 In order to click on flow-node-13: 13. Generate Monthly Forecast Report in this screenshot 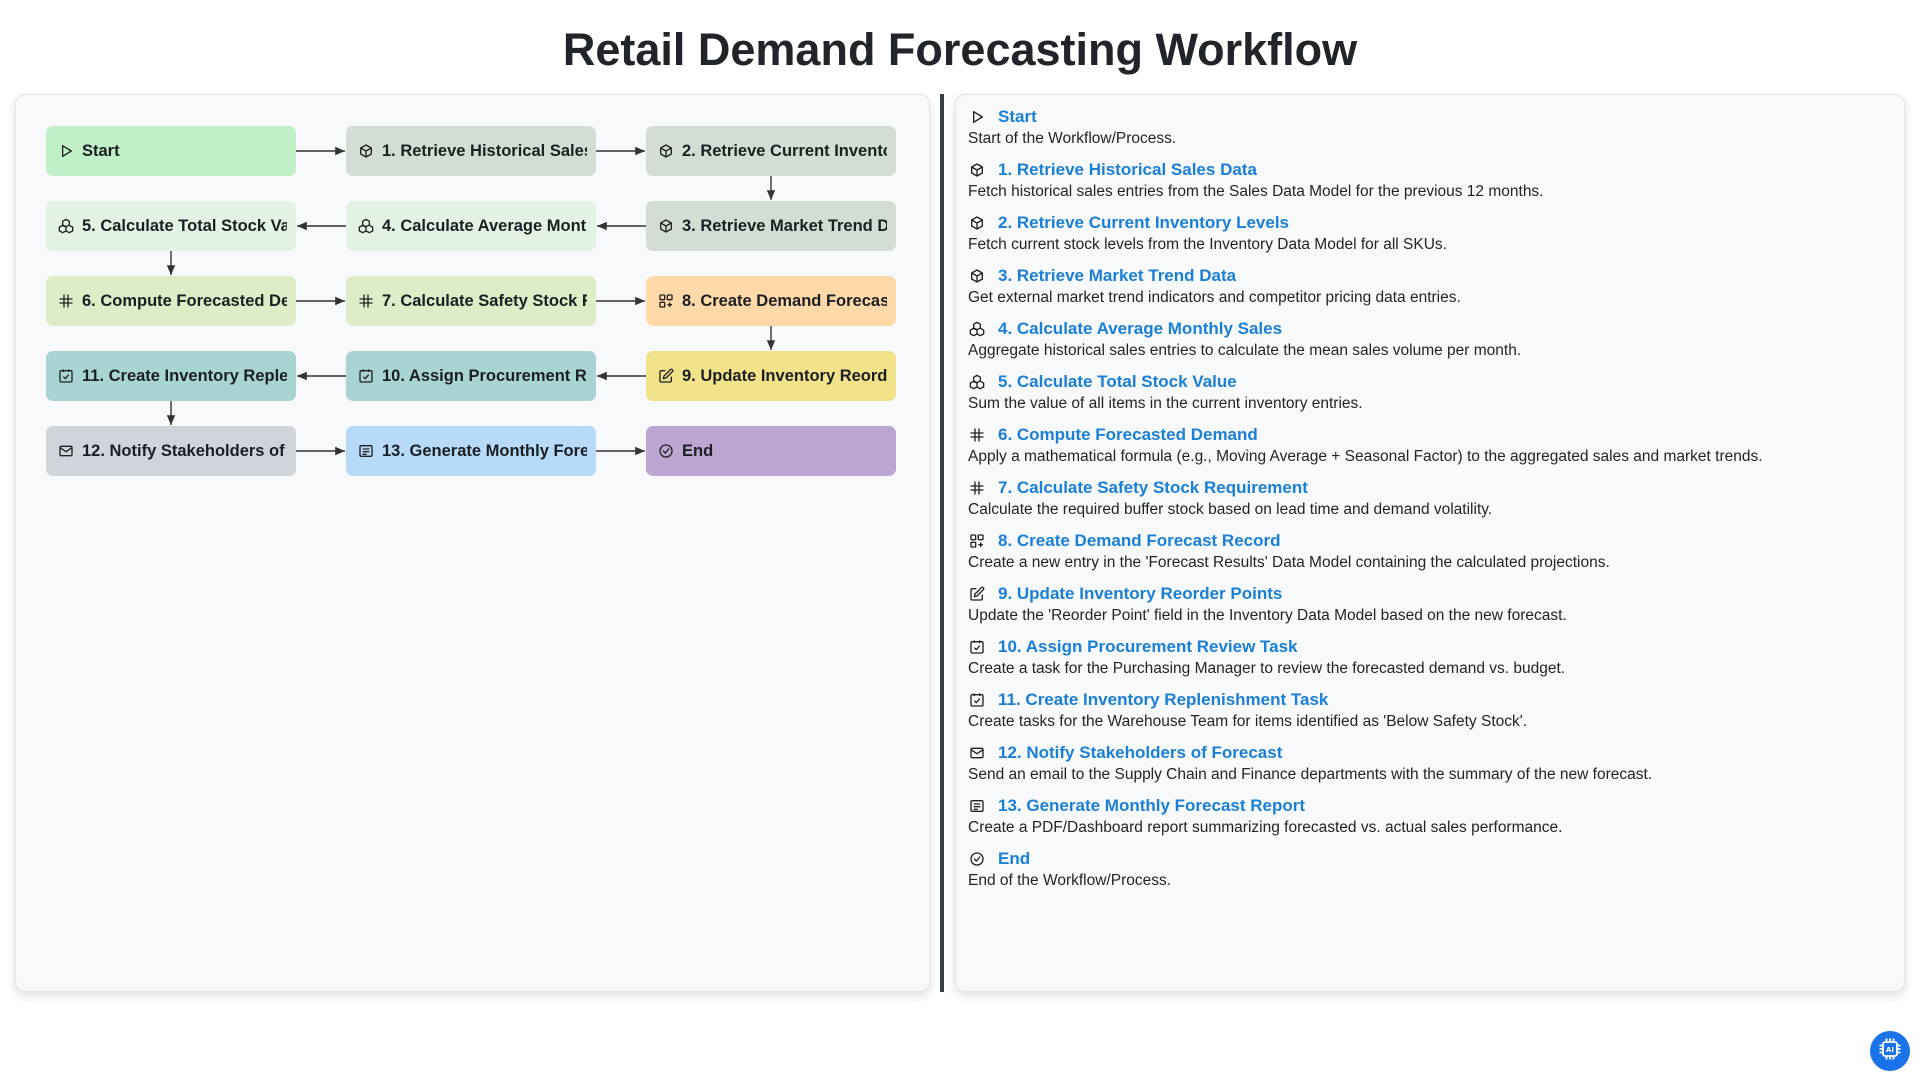, I will do `click(471, 451)`.